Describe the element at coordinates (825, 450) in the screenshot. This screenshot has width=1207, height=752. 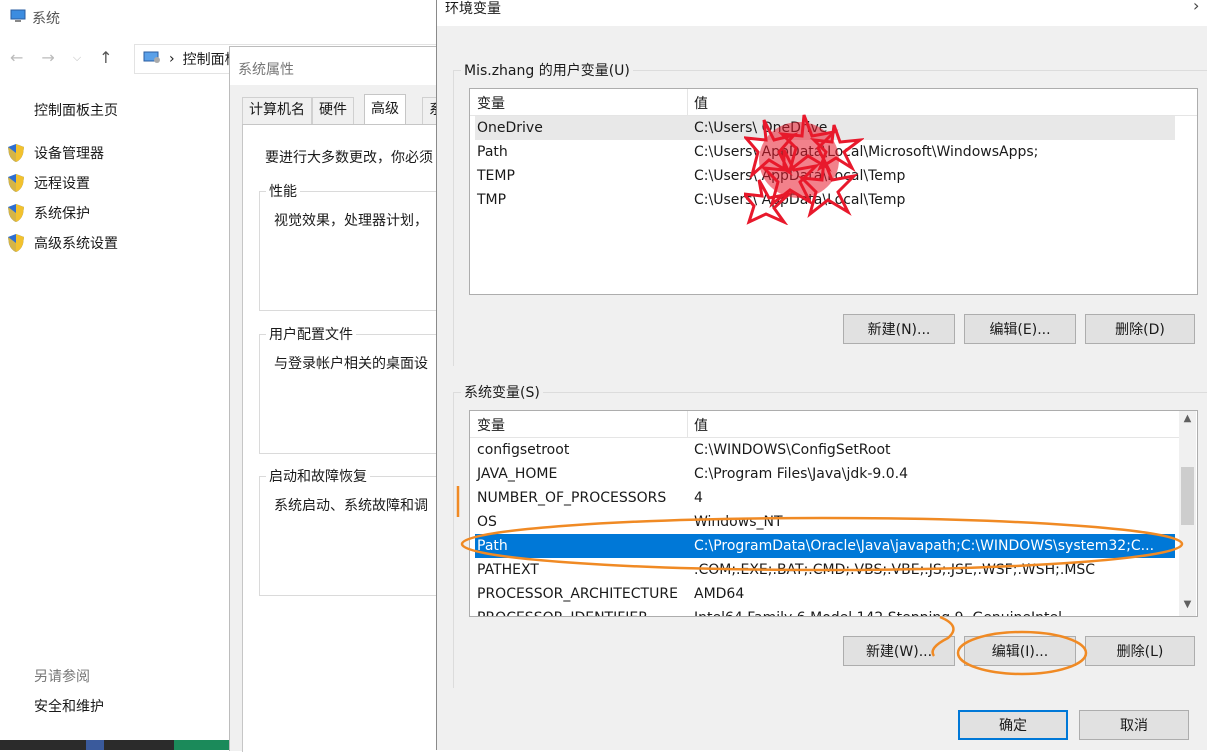
I see `list-item: configsetroot C:\WINDOWS\ConfigSetRoot` at that location.